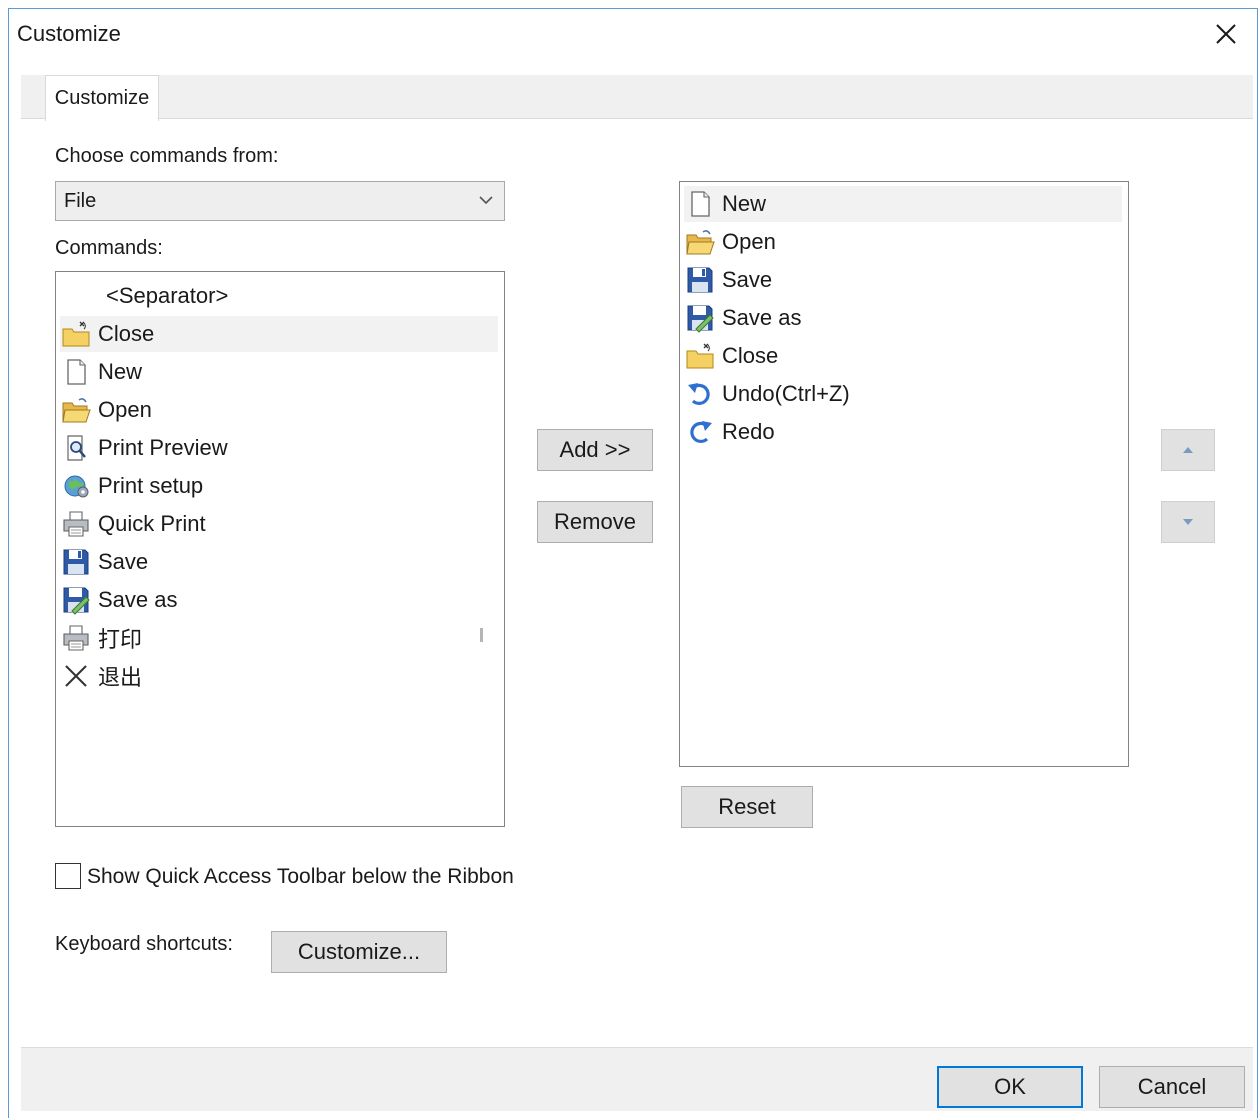 This screenshot has height=1120, width=1260. What do you see at coordinates (76, 448) in the screenshot?
I see `print-preview-icon` at bounding box center [76, 448].